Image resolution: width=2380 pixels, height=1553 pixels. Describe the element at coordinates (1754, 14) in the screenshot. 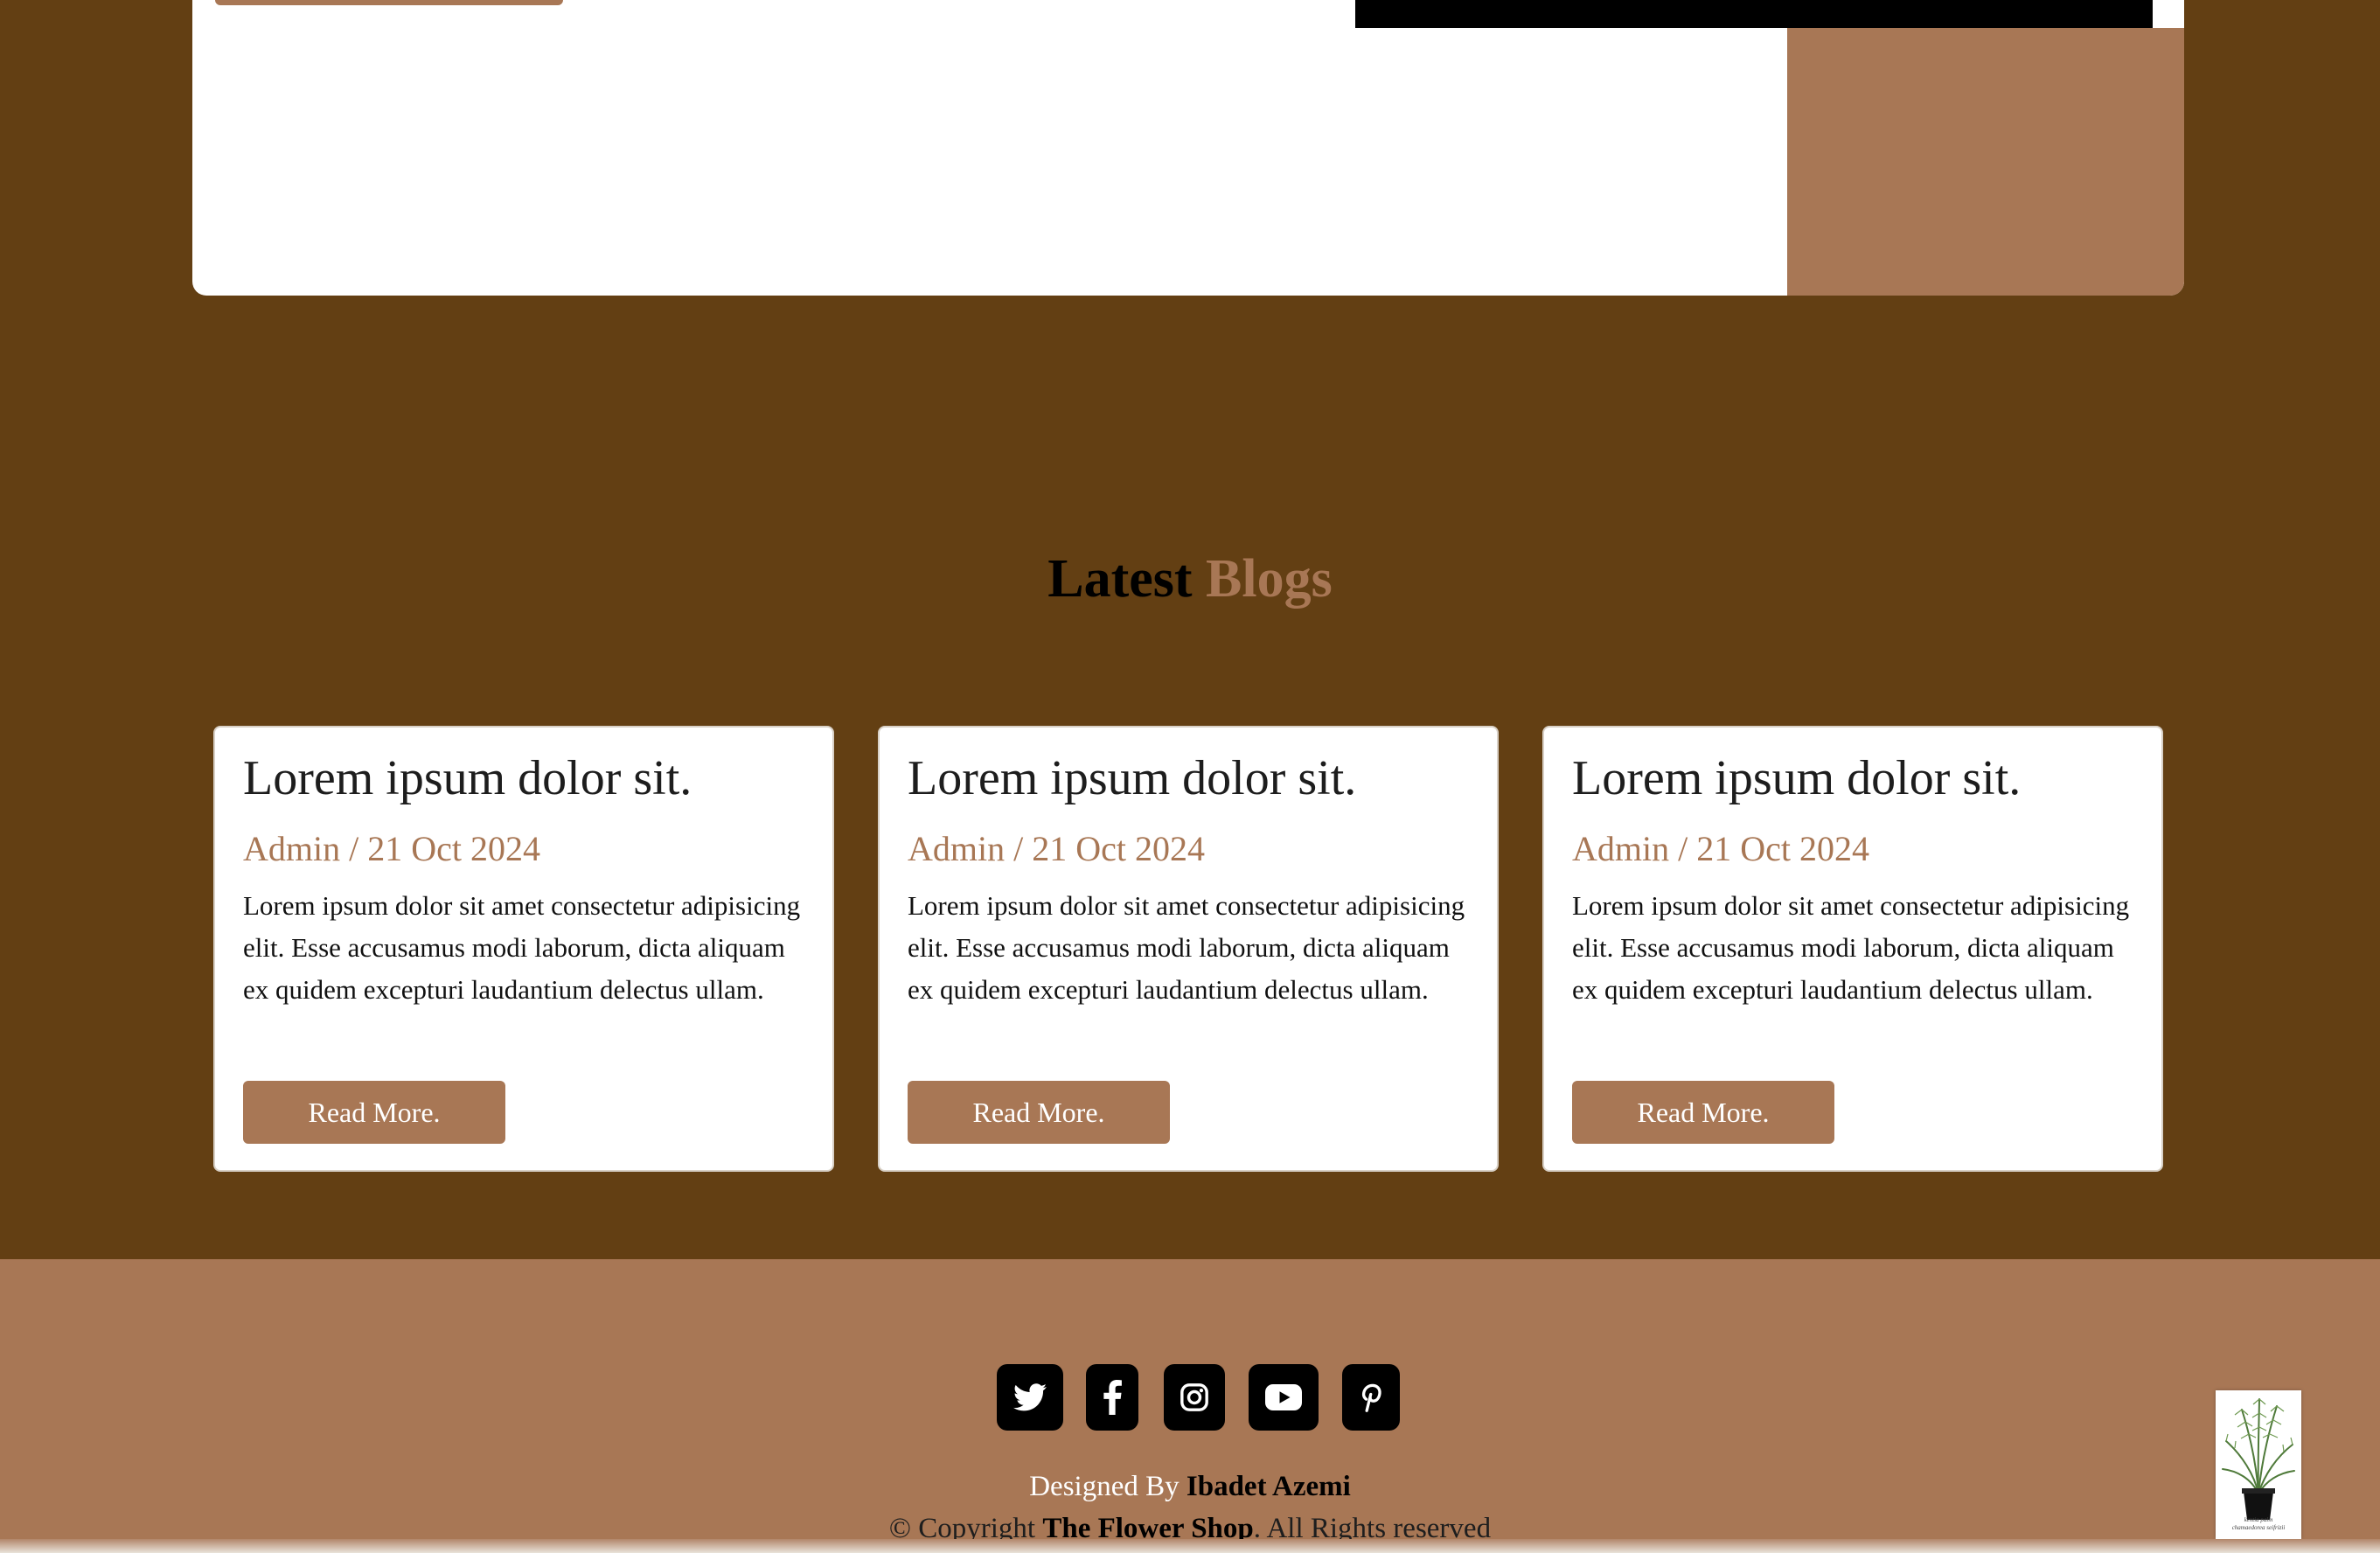

I see `map-embed` at that location.